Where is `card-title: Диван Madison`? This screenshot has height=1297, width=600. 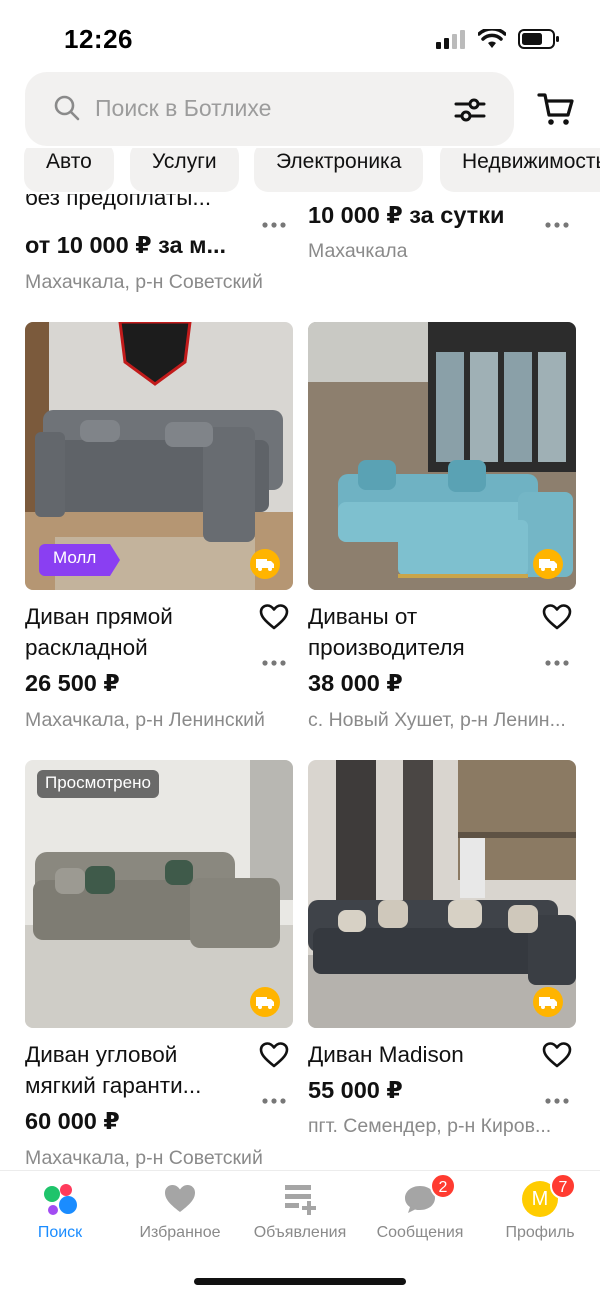
card-title: Диван Madison is located at coordinates (418, 1054).